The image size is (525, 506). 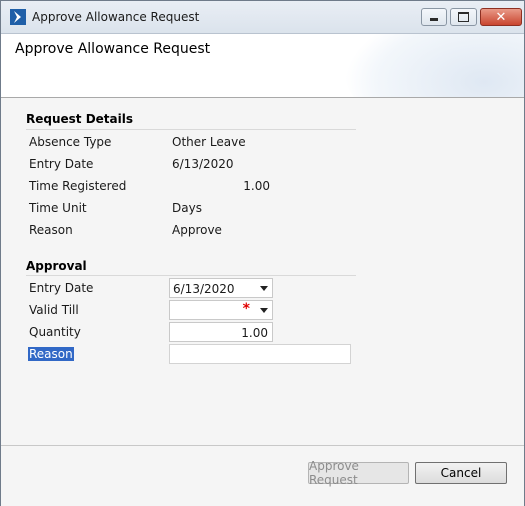 What do you see at coordinates (262, 17) in the screenshot?
I see `title-bar: Approve Allowance Request ✕` at bounding box center [262, 17].